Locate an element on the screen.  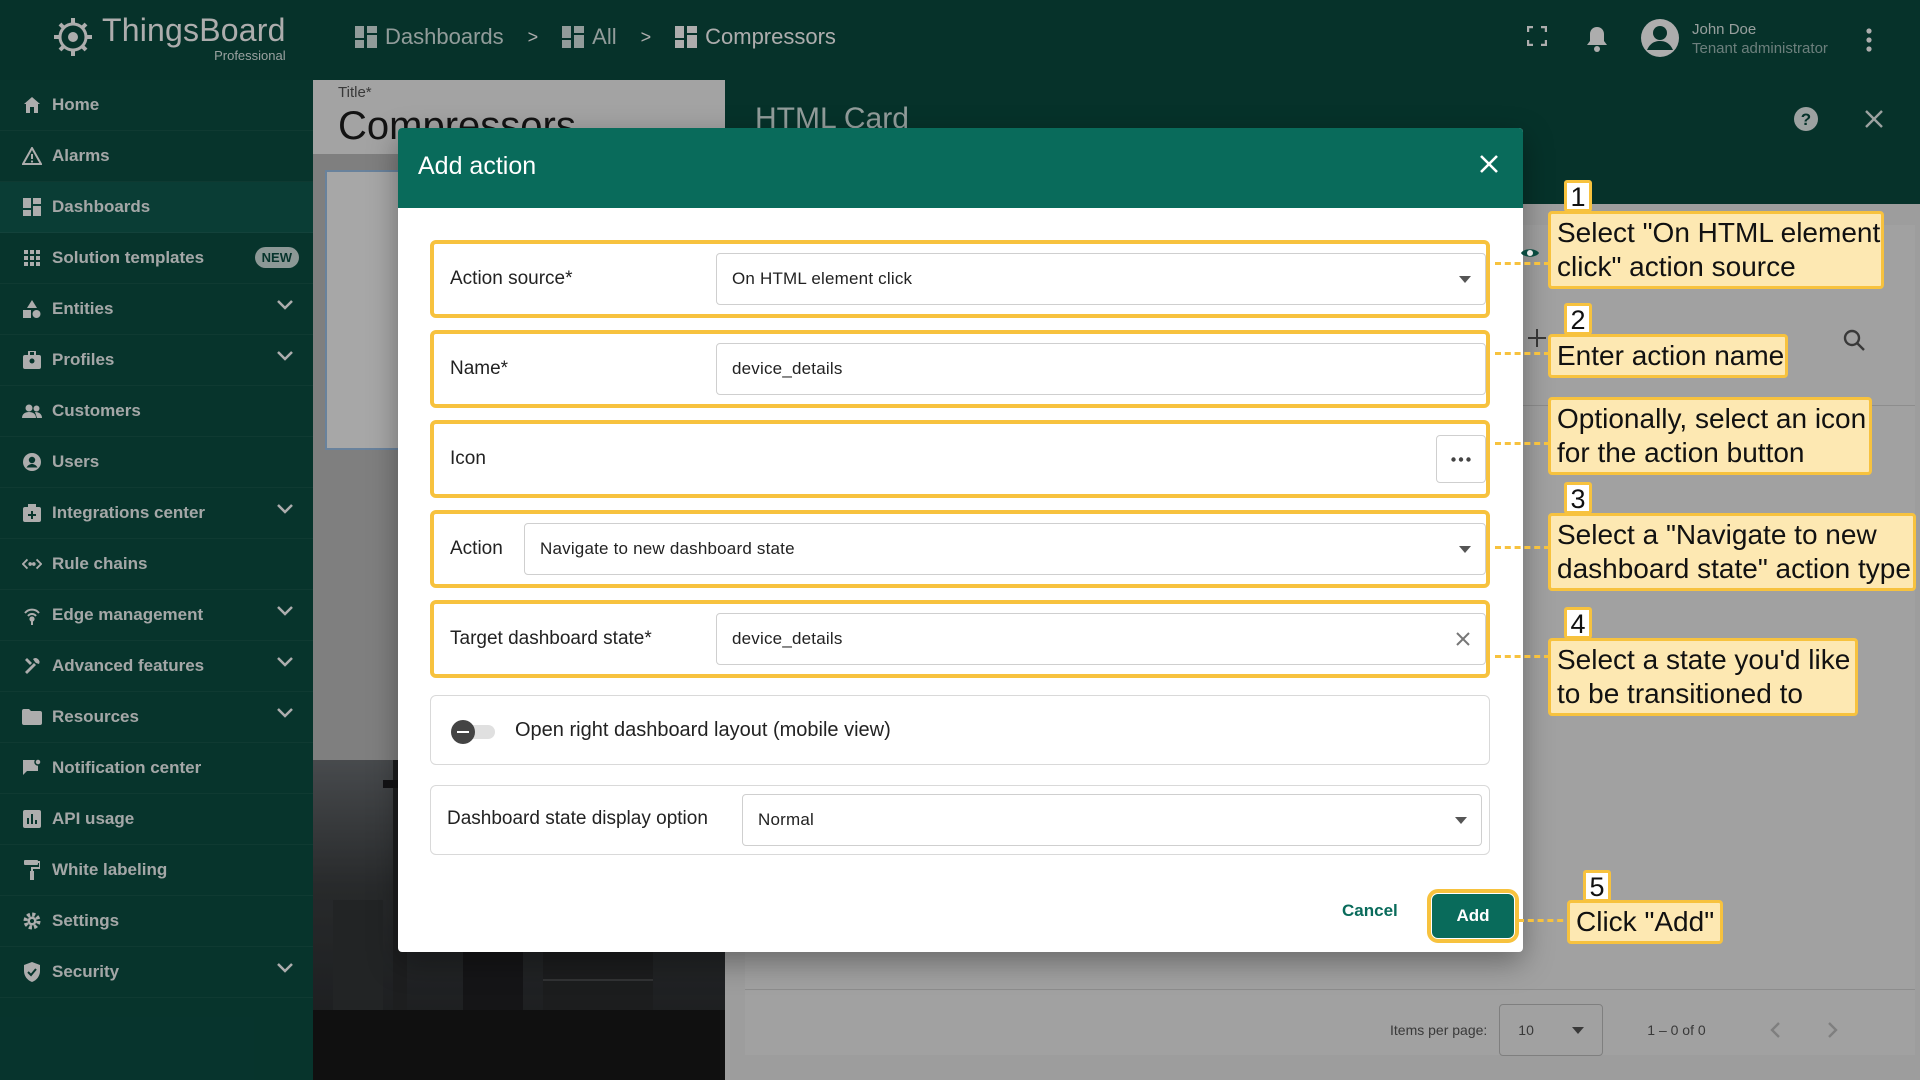
callout-number: 4 is located at coordinates (1578, 623).